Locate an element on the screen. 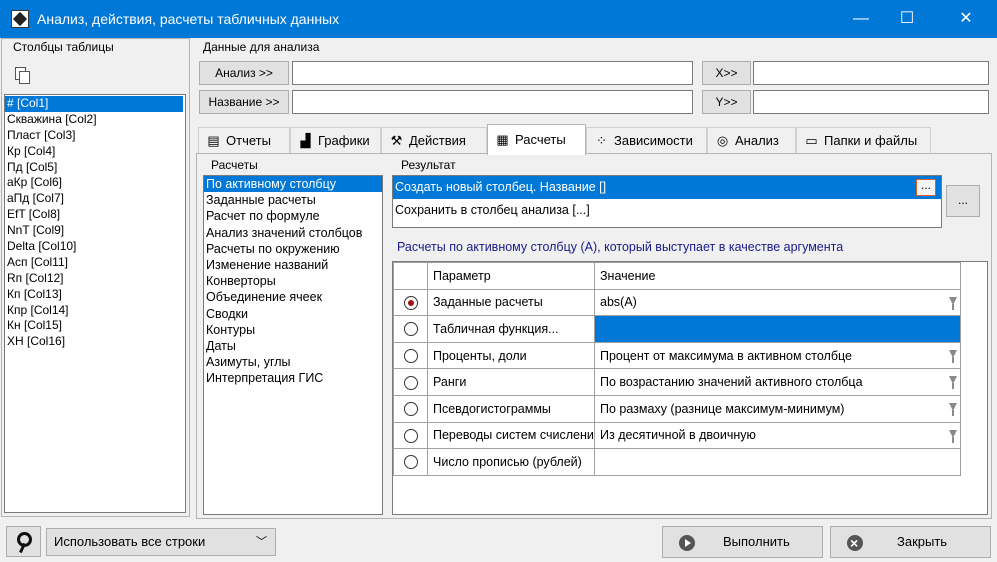  calculation-item: Изменение названий is located at coordinates (293, 265).